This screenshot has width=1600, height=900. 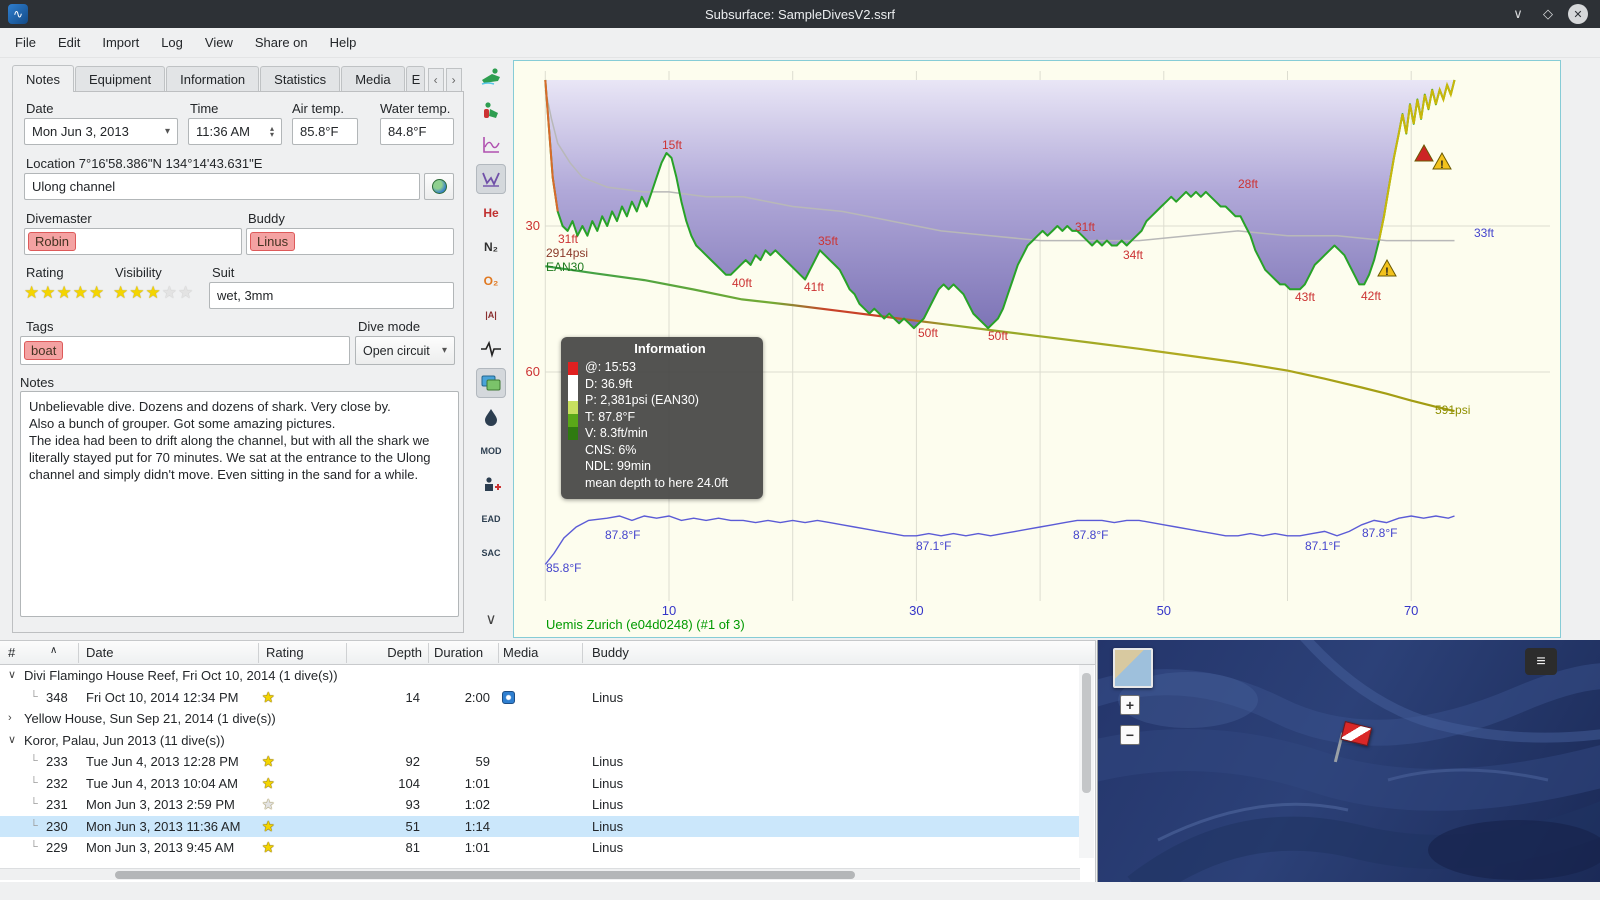 I want to click on profile-toolbar: He N₂ O₂ |A| MOD EAD SAC, so click(x=491, y=350).